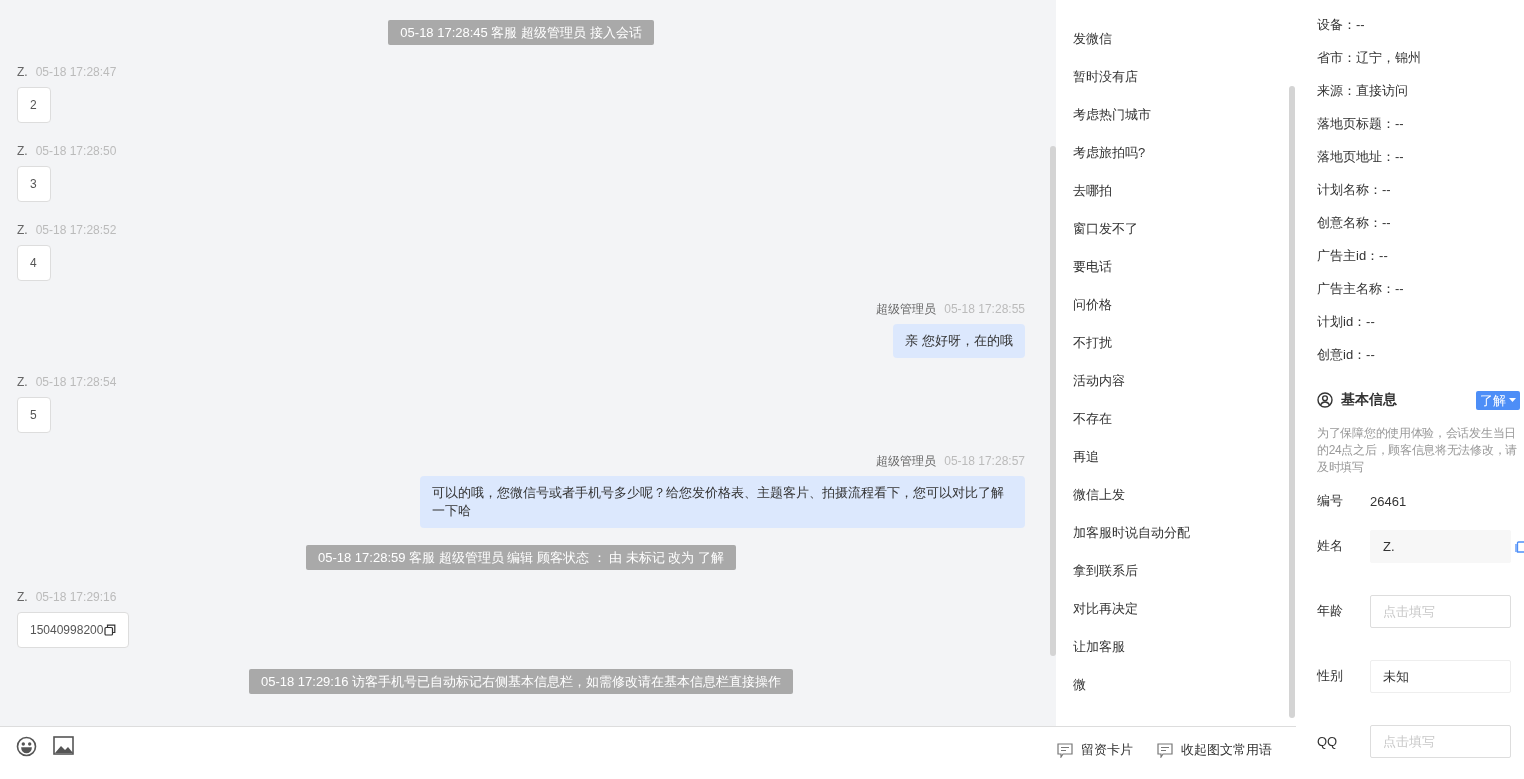 The height and width of the screenshot is (779, 1524). Describe the element at coordinates (722, 502) in the screenshot. I see `message-bubble: 可以的哦，您微信号或者手机号多少呢？给您发价格表、主题客片、拍摄流程看下，您可以对比了解一下哈` at that location.